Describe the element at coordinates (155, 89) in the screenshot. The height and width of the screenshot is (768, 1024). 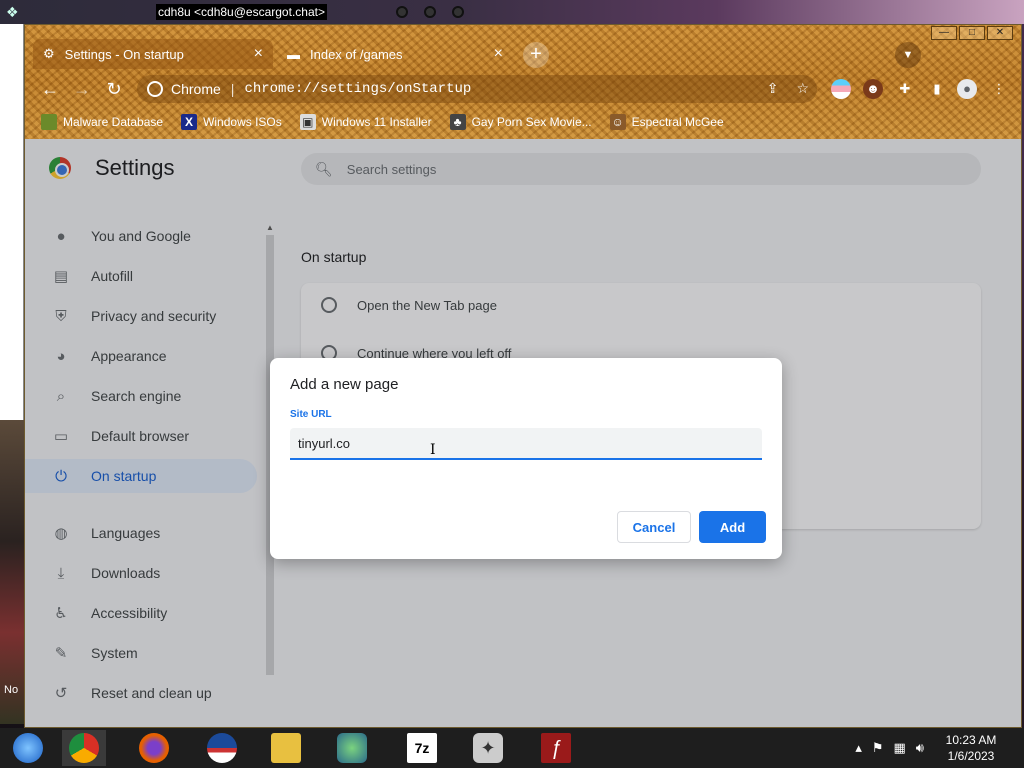
I see `chrome-site-icon` at that location.